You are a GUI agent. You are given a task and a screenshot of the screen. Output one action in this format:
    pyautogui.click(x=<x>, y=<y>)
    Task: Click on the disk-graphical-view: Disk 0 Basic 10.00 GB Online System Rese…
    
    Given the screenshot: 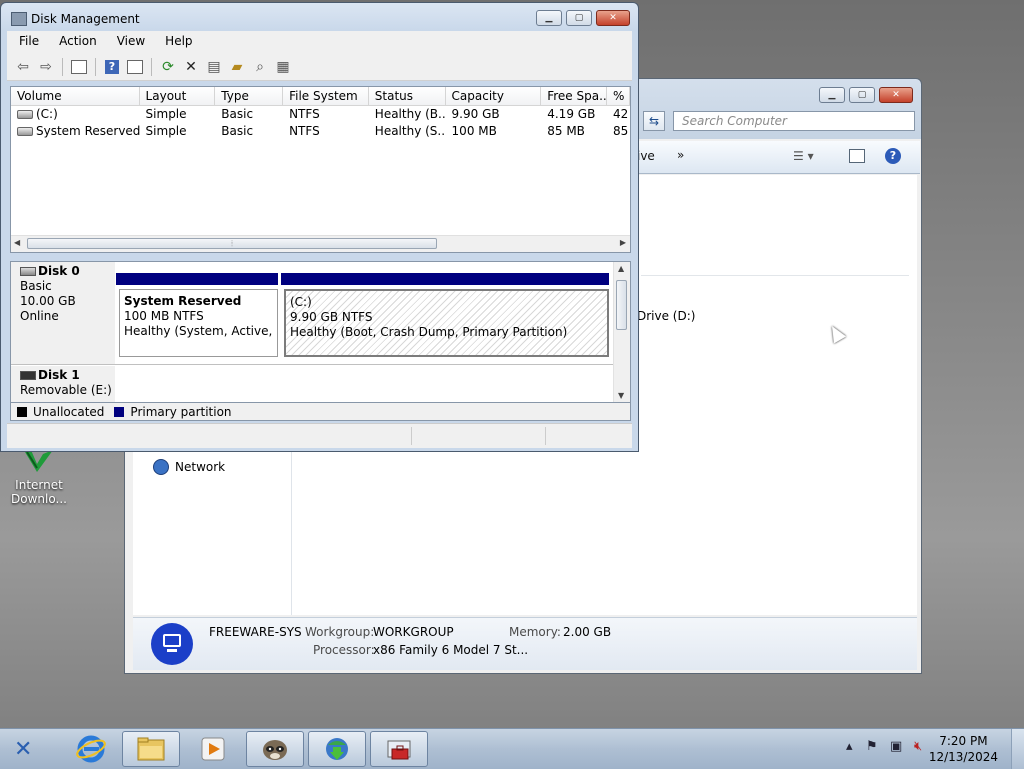 What is the action you would take?
    pyautogui.click(x=320, y=332)
    